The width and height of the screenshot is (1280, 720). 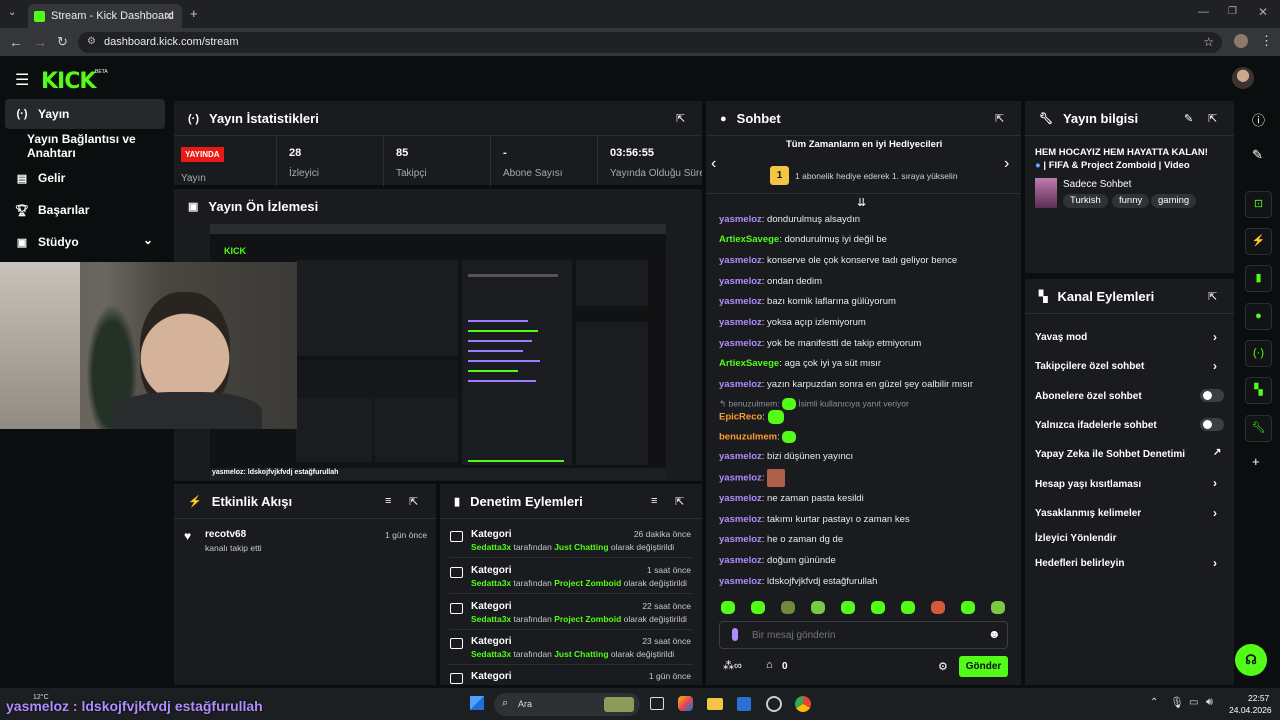 I want to click on rail-channel-icon: ▚, so click(x=1258, y=390).